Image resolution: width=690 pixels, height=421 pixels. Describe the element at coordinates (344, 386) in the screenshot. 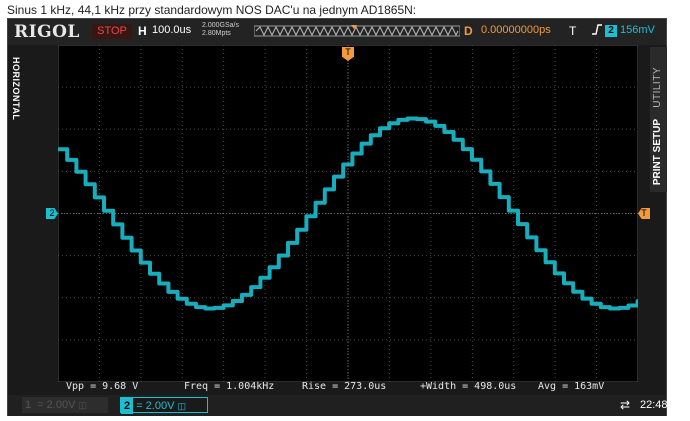

I see `measurement-rise: Rise = 273.0us` at that location.